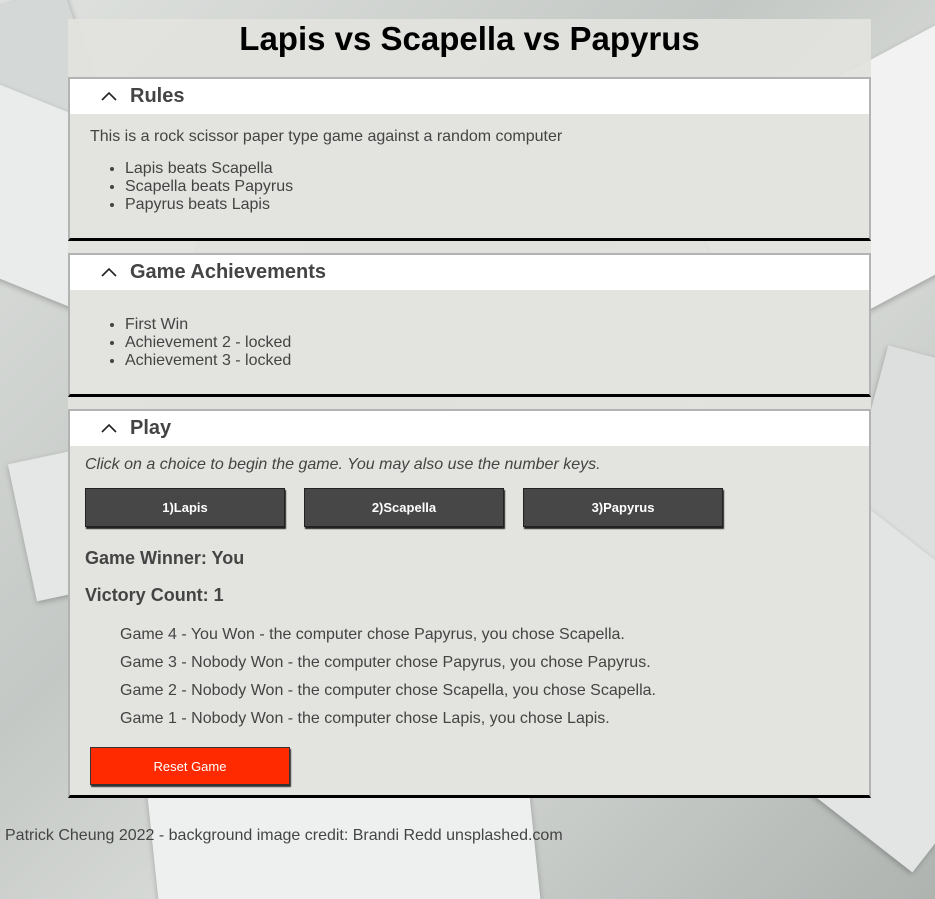 The image size is (935, 899). I want to click on rules-header: Rules, so click(469, 96).